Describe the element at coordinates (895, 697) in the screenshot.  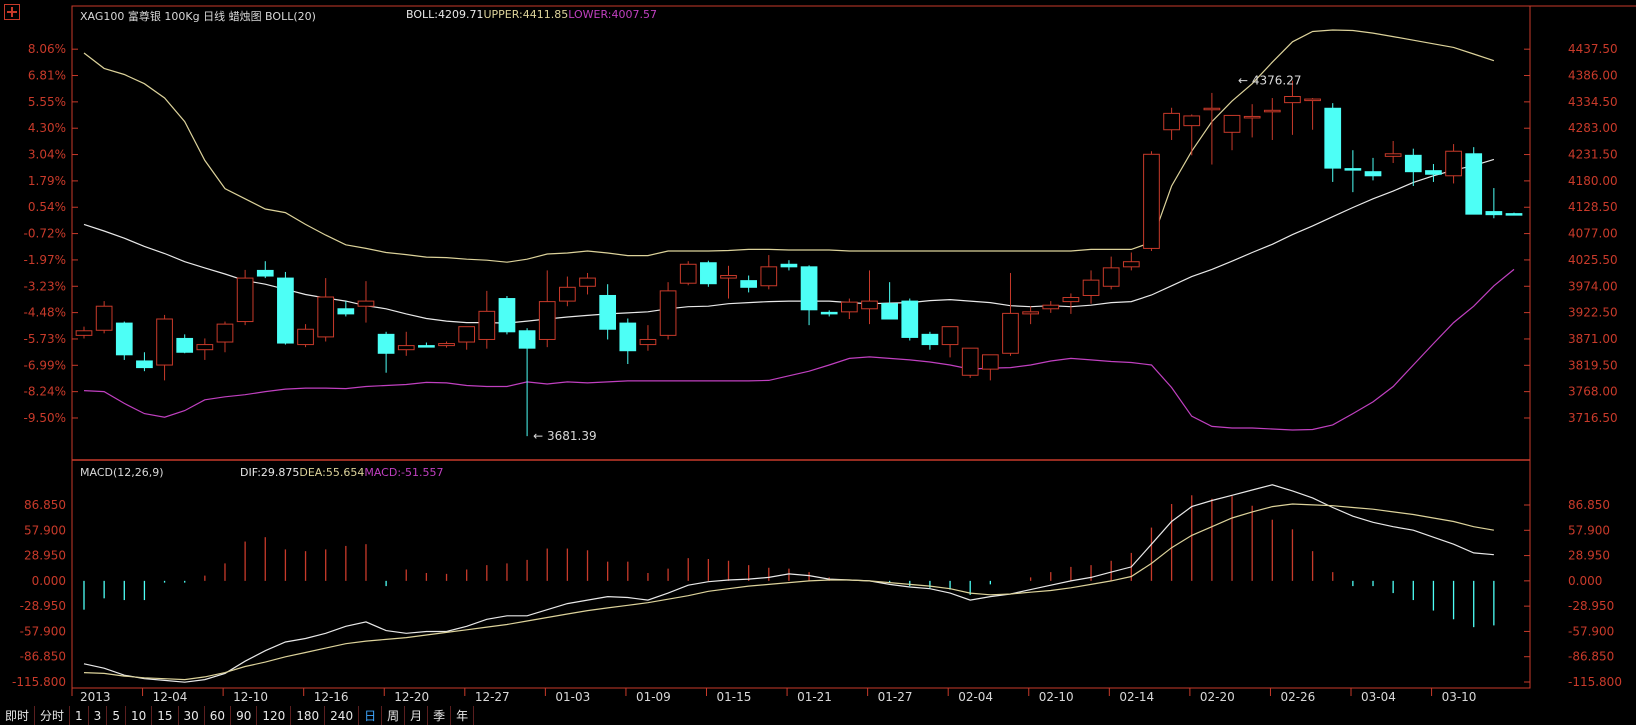
I see `x-tick-label: 01-27` at that location.